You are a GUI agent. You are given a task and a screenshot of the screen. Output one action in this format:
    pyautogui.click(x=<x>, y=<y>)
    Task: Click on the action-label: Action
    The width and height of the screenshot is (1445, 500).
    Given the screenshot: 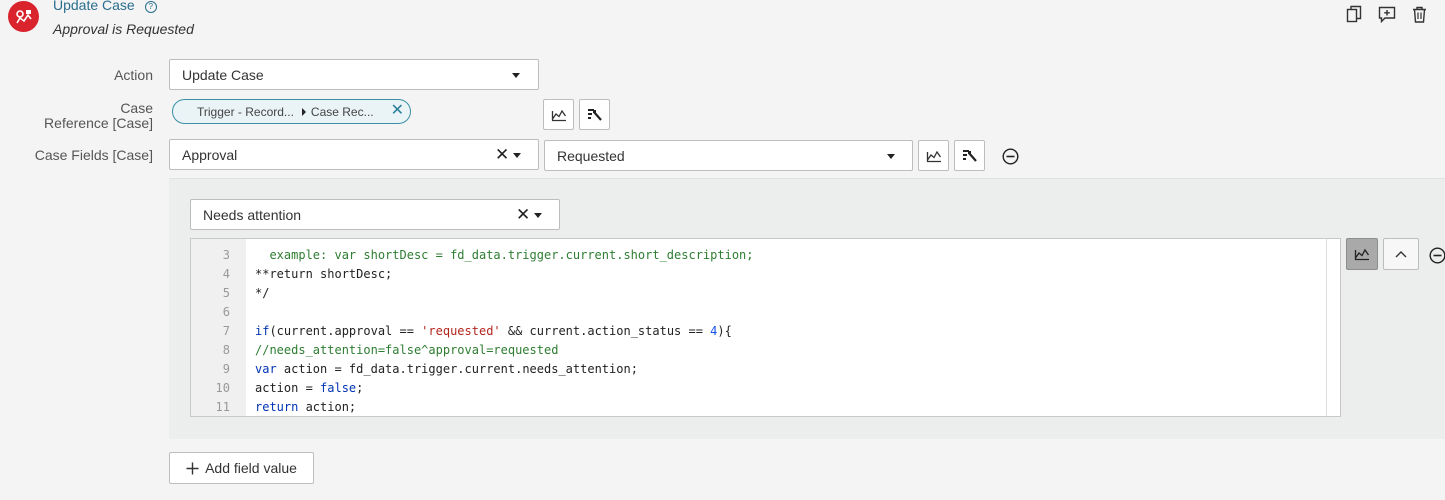 What is the action you would take?
    pyautogui.click(x=133, y=75)
    